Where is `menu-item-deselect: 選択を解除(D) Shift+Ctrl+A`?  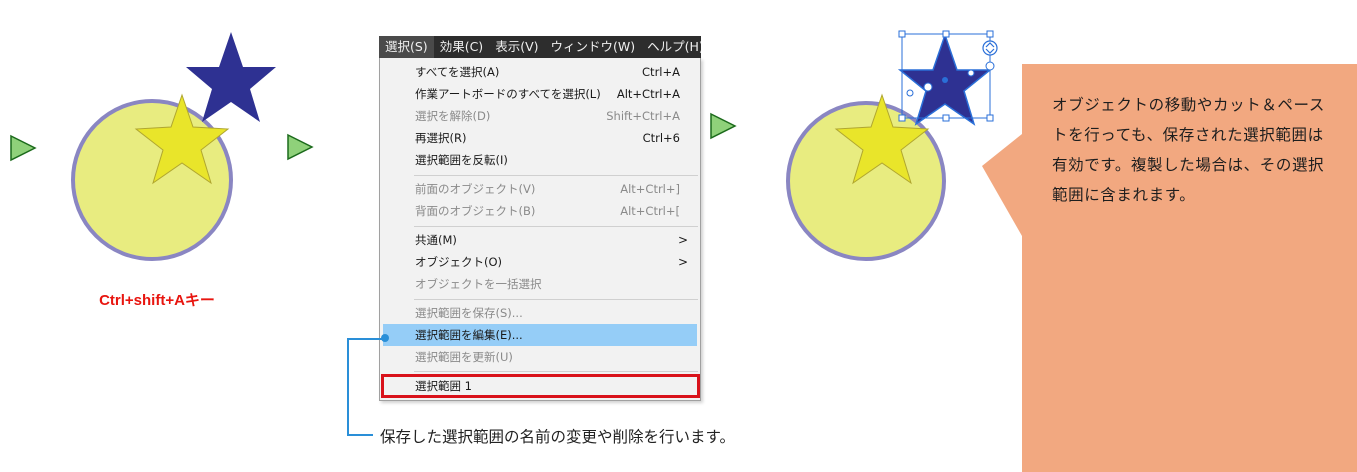
menu-item-deselect: 選択を解除(D) Shift+Ctrl+A is located at coordinates (540, 116).